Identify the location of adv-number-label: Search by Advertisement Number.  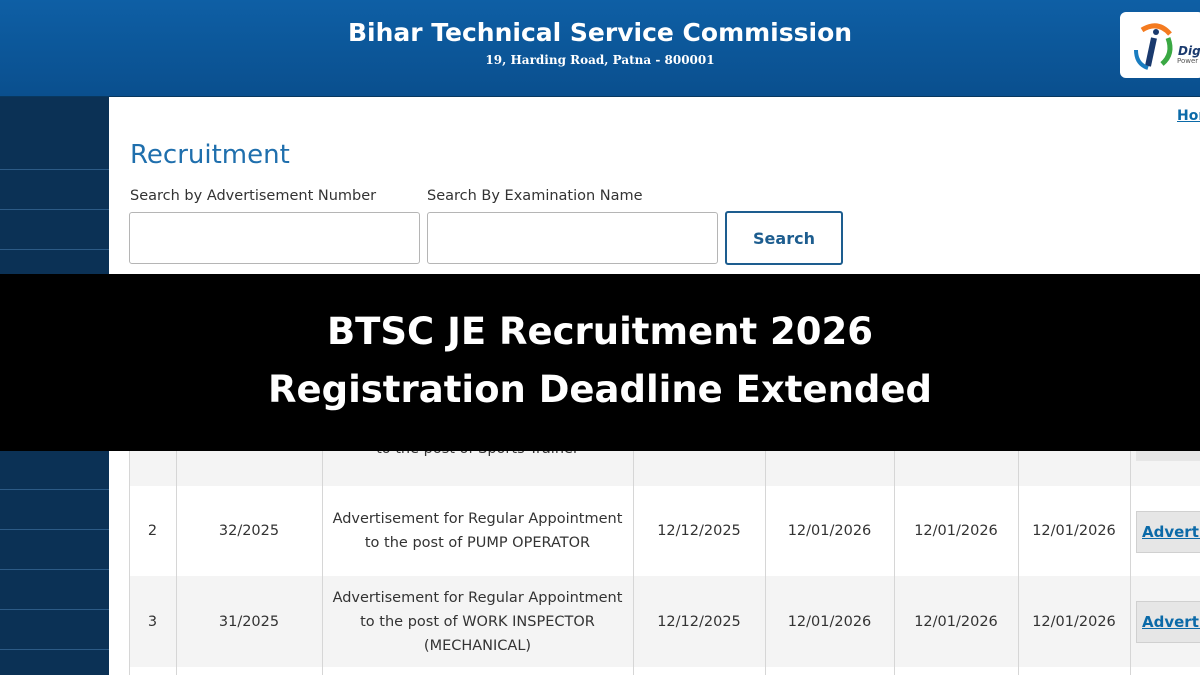
(253, 196).